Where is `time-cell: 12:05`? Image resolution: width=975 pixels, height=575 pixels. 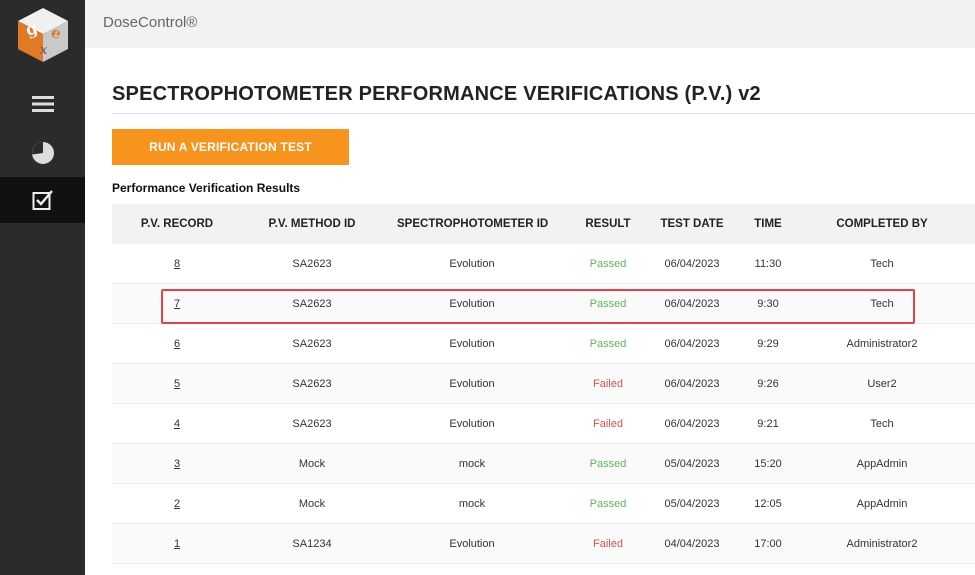
time-cell: 12:05 is located at coordinates (768, 504).